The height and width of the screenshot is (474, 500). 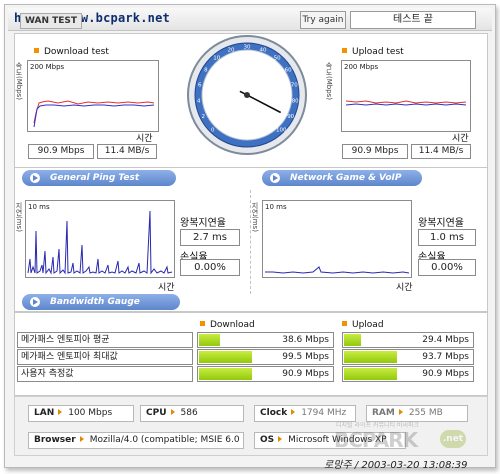 I want to click on test-status-field: 테스트 끝, so click(x=413, y=20).